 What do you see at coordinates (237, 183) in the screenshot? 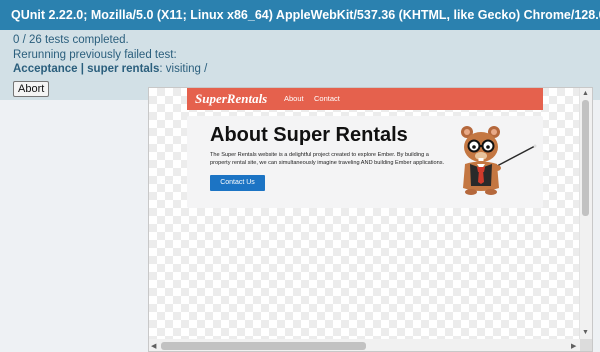
I see `contact-us-button: Contact Us` at bounding box center [237, 183].